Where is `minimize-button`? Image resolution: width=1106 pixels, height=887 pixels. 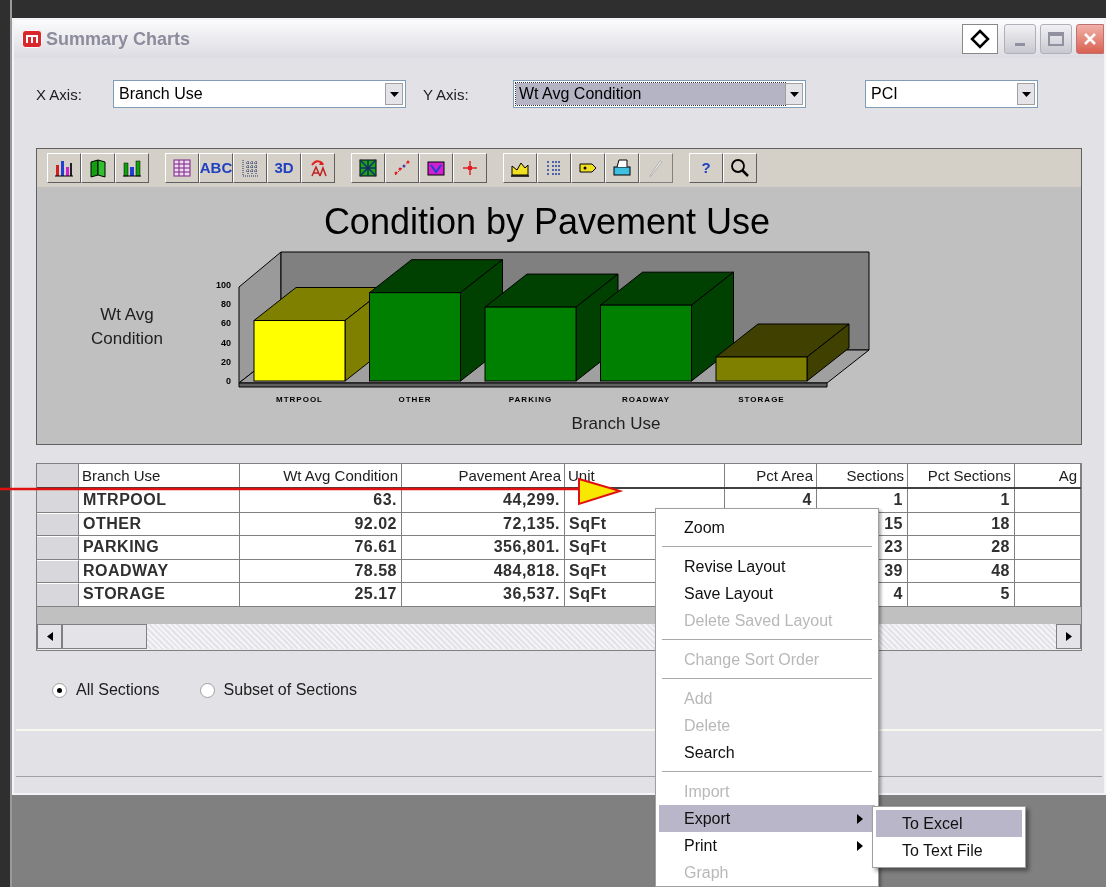
minimize-button is located at coordinates (1020, 39).